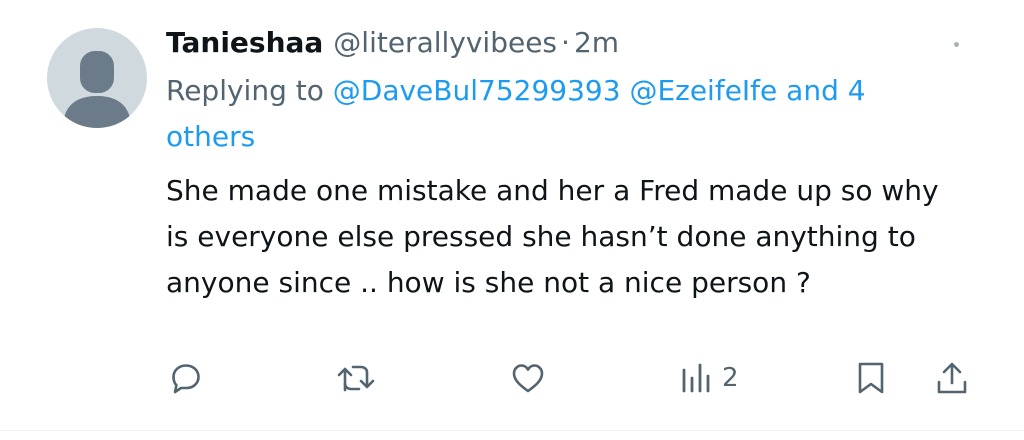 The height and width of the screenshot is (440, 1024). I want to click on mention-link: @DaveBul75299393, so click(477, 90).